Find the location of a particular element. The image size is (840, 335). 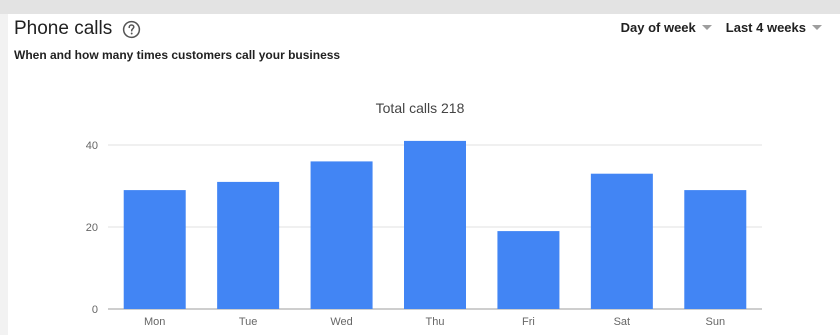

y-tick-label: 20 is located at coordinates (92, 228).